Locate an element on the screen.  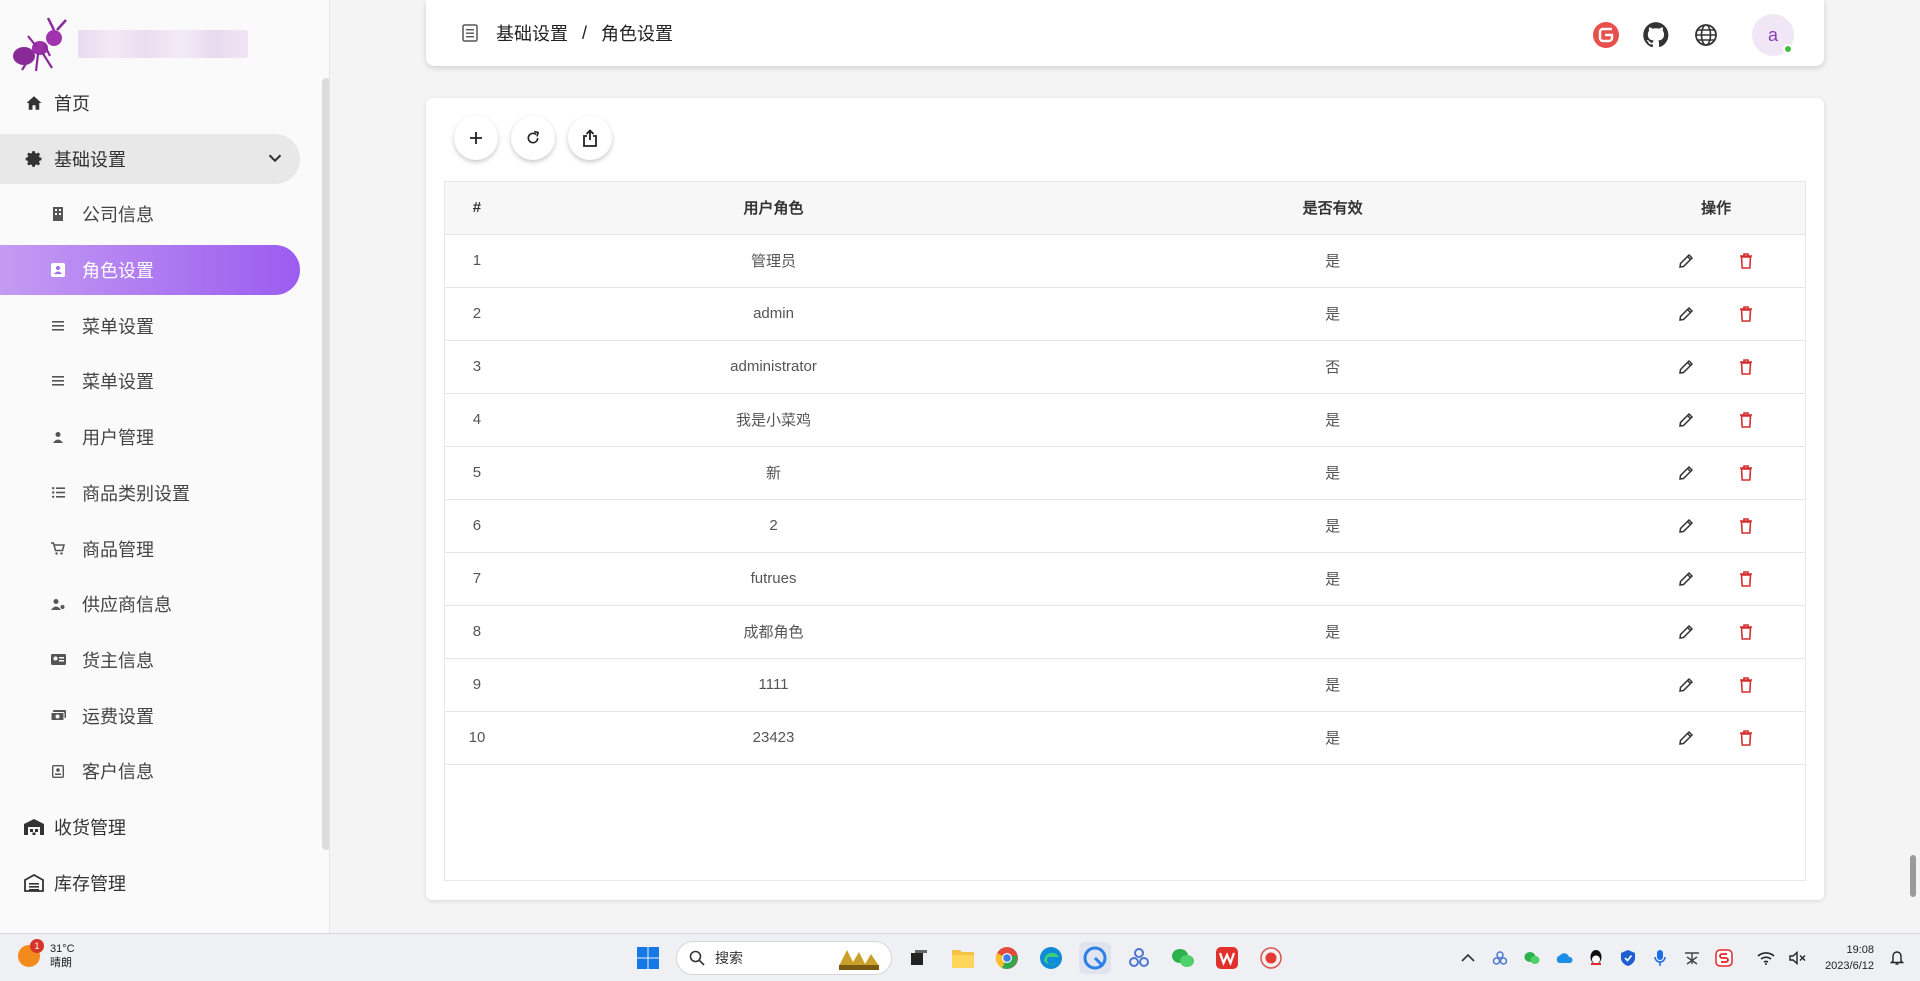
building-icon is located at coordinates (58, 214).